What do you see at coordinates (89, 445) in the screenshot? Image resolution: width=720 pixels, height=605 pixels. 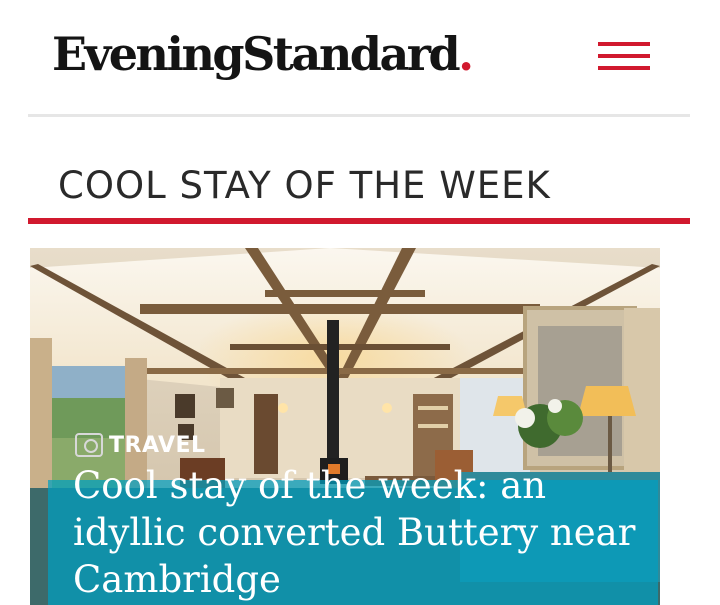 I see `gallery-icon` at bounding box center [89, 445].